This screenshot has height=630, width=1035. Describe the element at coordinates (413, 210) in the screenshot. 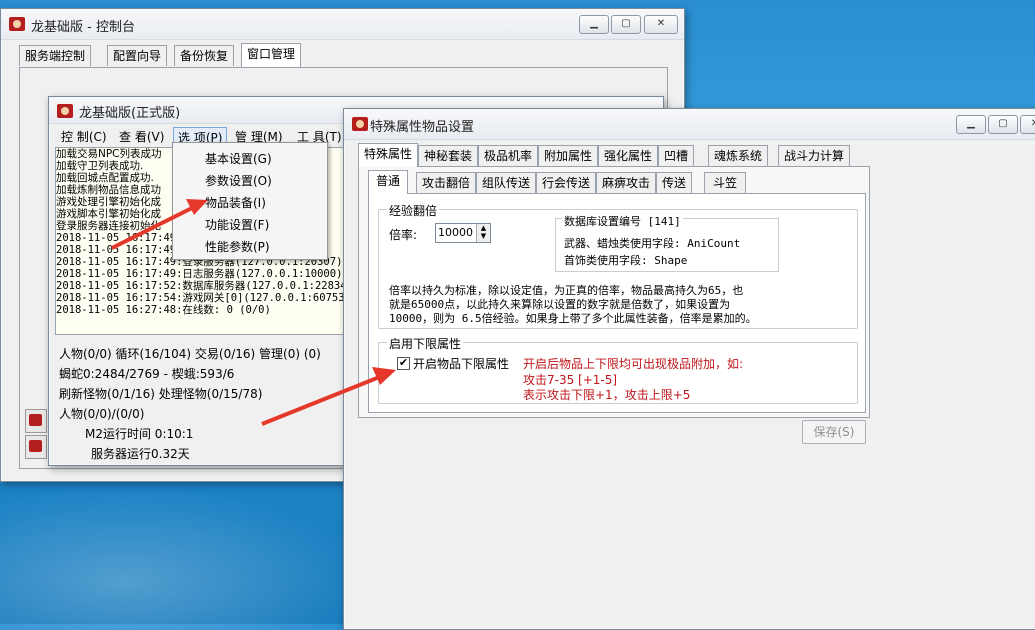

I see `exp-group-title: 经验翻倍` at that location.